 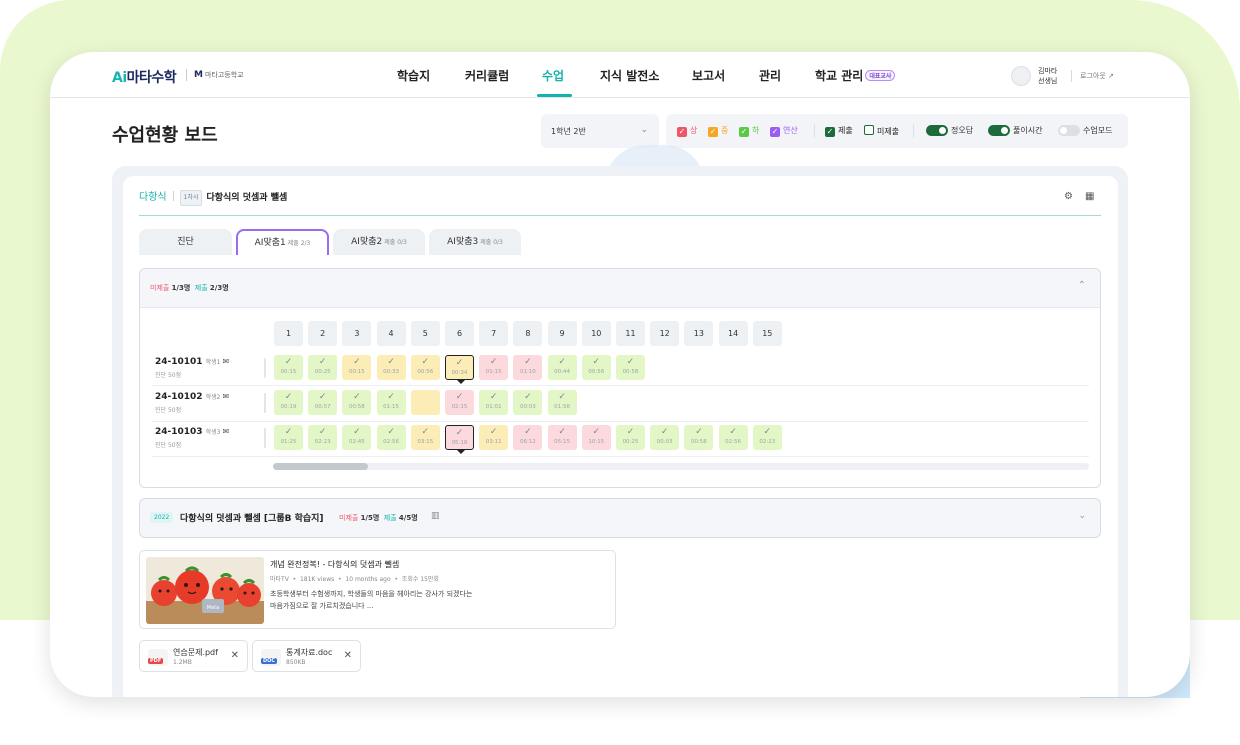 What do you see at coordinates (937, 130) in the screenshot?
I see `toggle-correct-answer` at bounding box center [937, 130].